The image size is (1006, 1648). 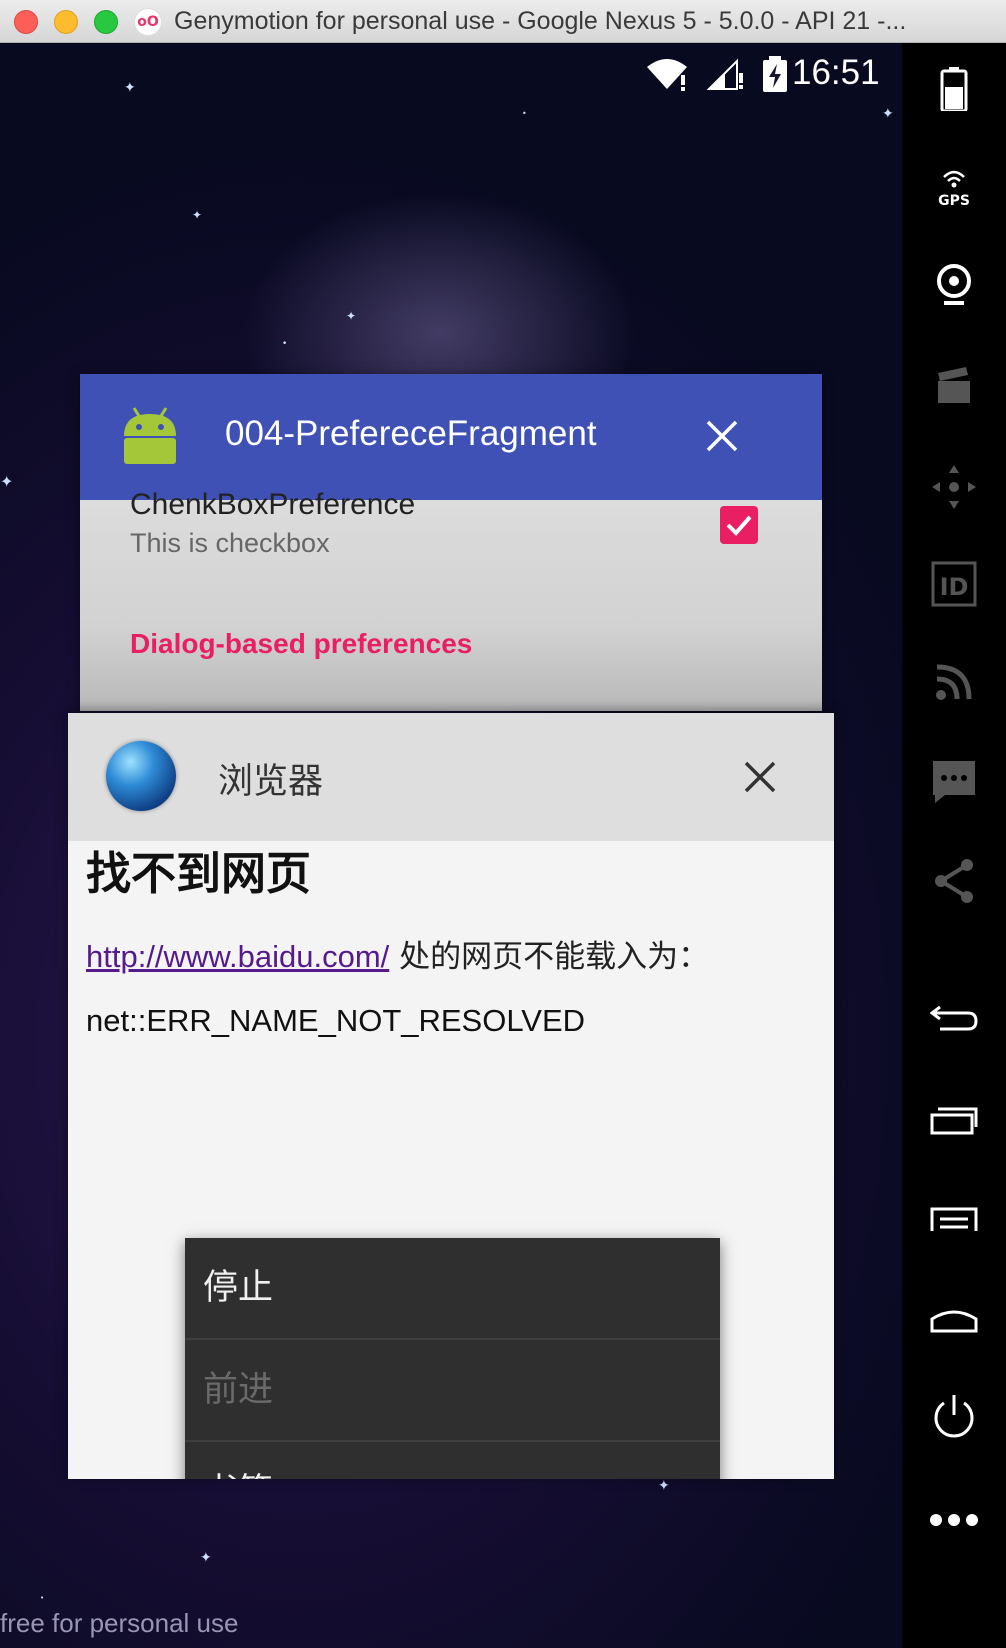 I want to click on signal-icon, so click(x=724, y=74).